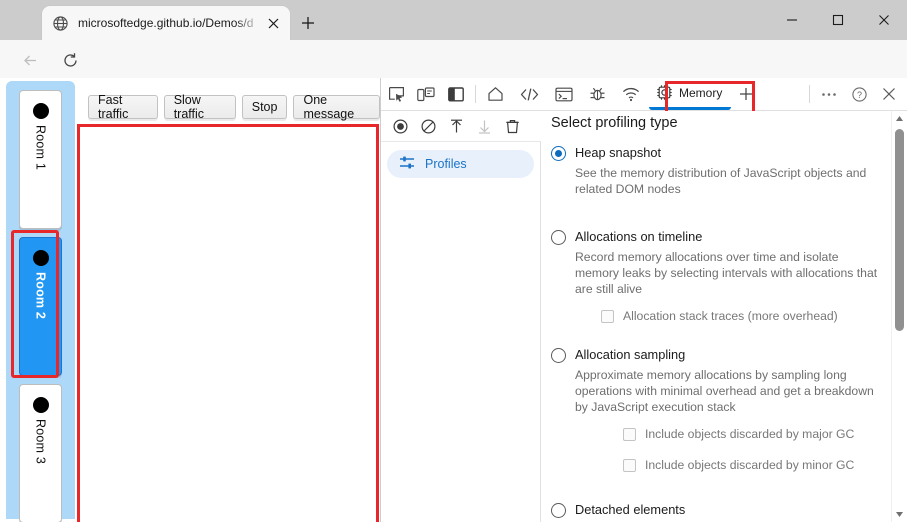 The height and width of the screenshot is (522, 907). What do you see at coordinates (829, 94) in the screenshot?
I see `more-tools-icon` at bounding box center [829, 94].